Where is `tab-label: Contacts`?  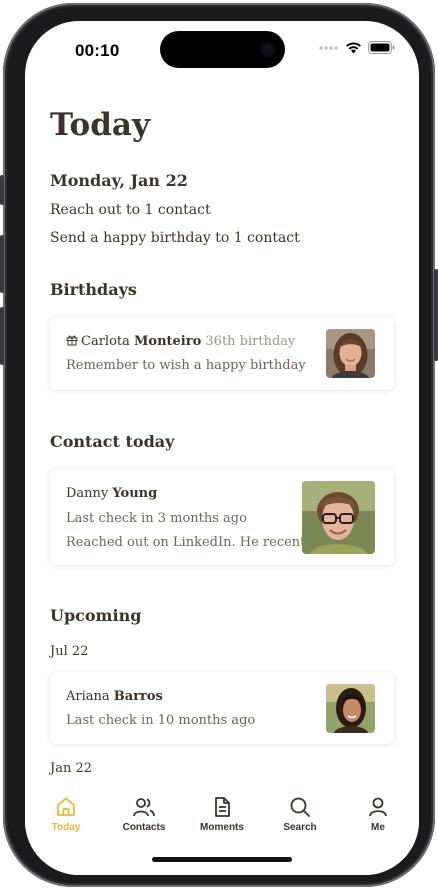
tab-label: Contacts is located at coordinates (144, 827).